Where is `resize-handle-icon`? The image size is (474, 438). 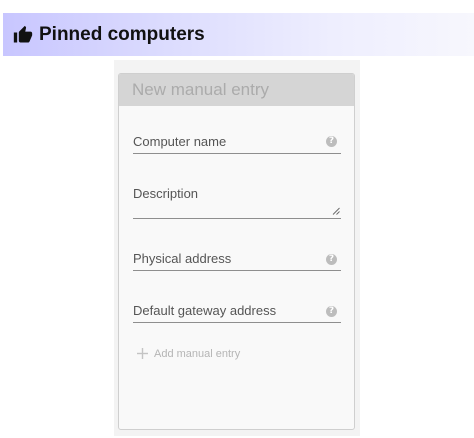
resize-handle-icon is located at coordinates (336, 211).